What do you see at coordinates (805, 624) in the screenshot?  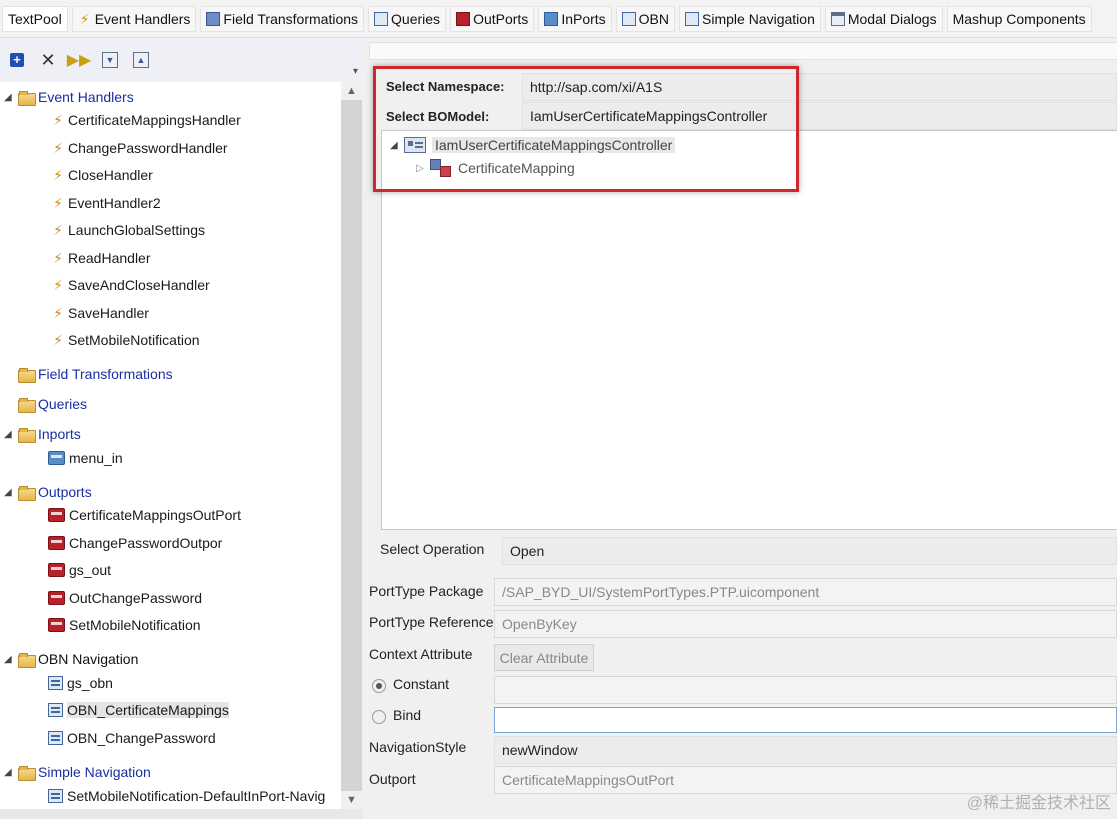 I see `porttype-reference-field: OpenByKey` at bounding box center [805, 624].